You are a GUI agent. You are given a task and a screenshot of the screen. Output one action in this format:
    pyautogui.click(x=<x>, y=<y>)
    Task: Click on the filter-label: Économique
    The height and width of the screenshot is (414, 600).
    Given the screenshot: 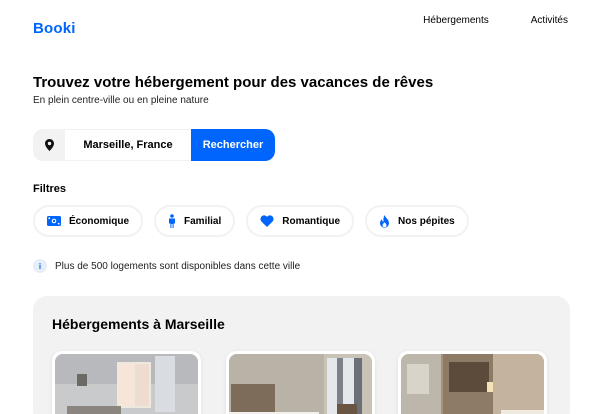 What is the action you would take?
    pyautogui.click(x=99, y=221)
    